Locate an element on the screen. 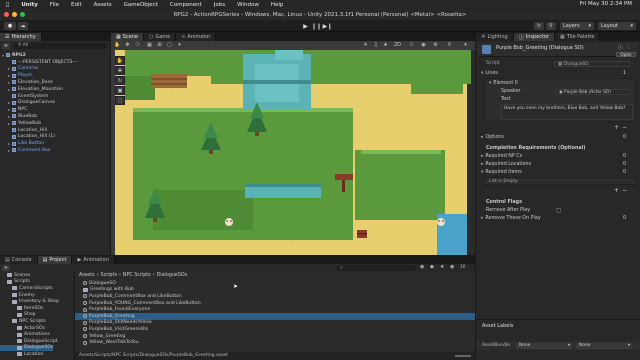 Image resolution: width=640 pixels, height=360 pixels. folder-tree-item: Shop is located at coordinates (18, 315).